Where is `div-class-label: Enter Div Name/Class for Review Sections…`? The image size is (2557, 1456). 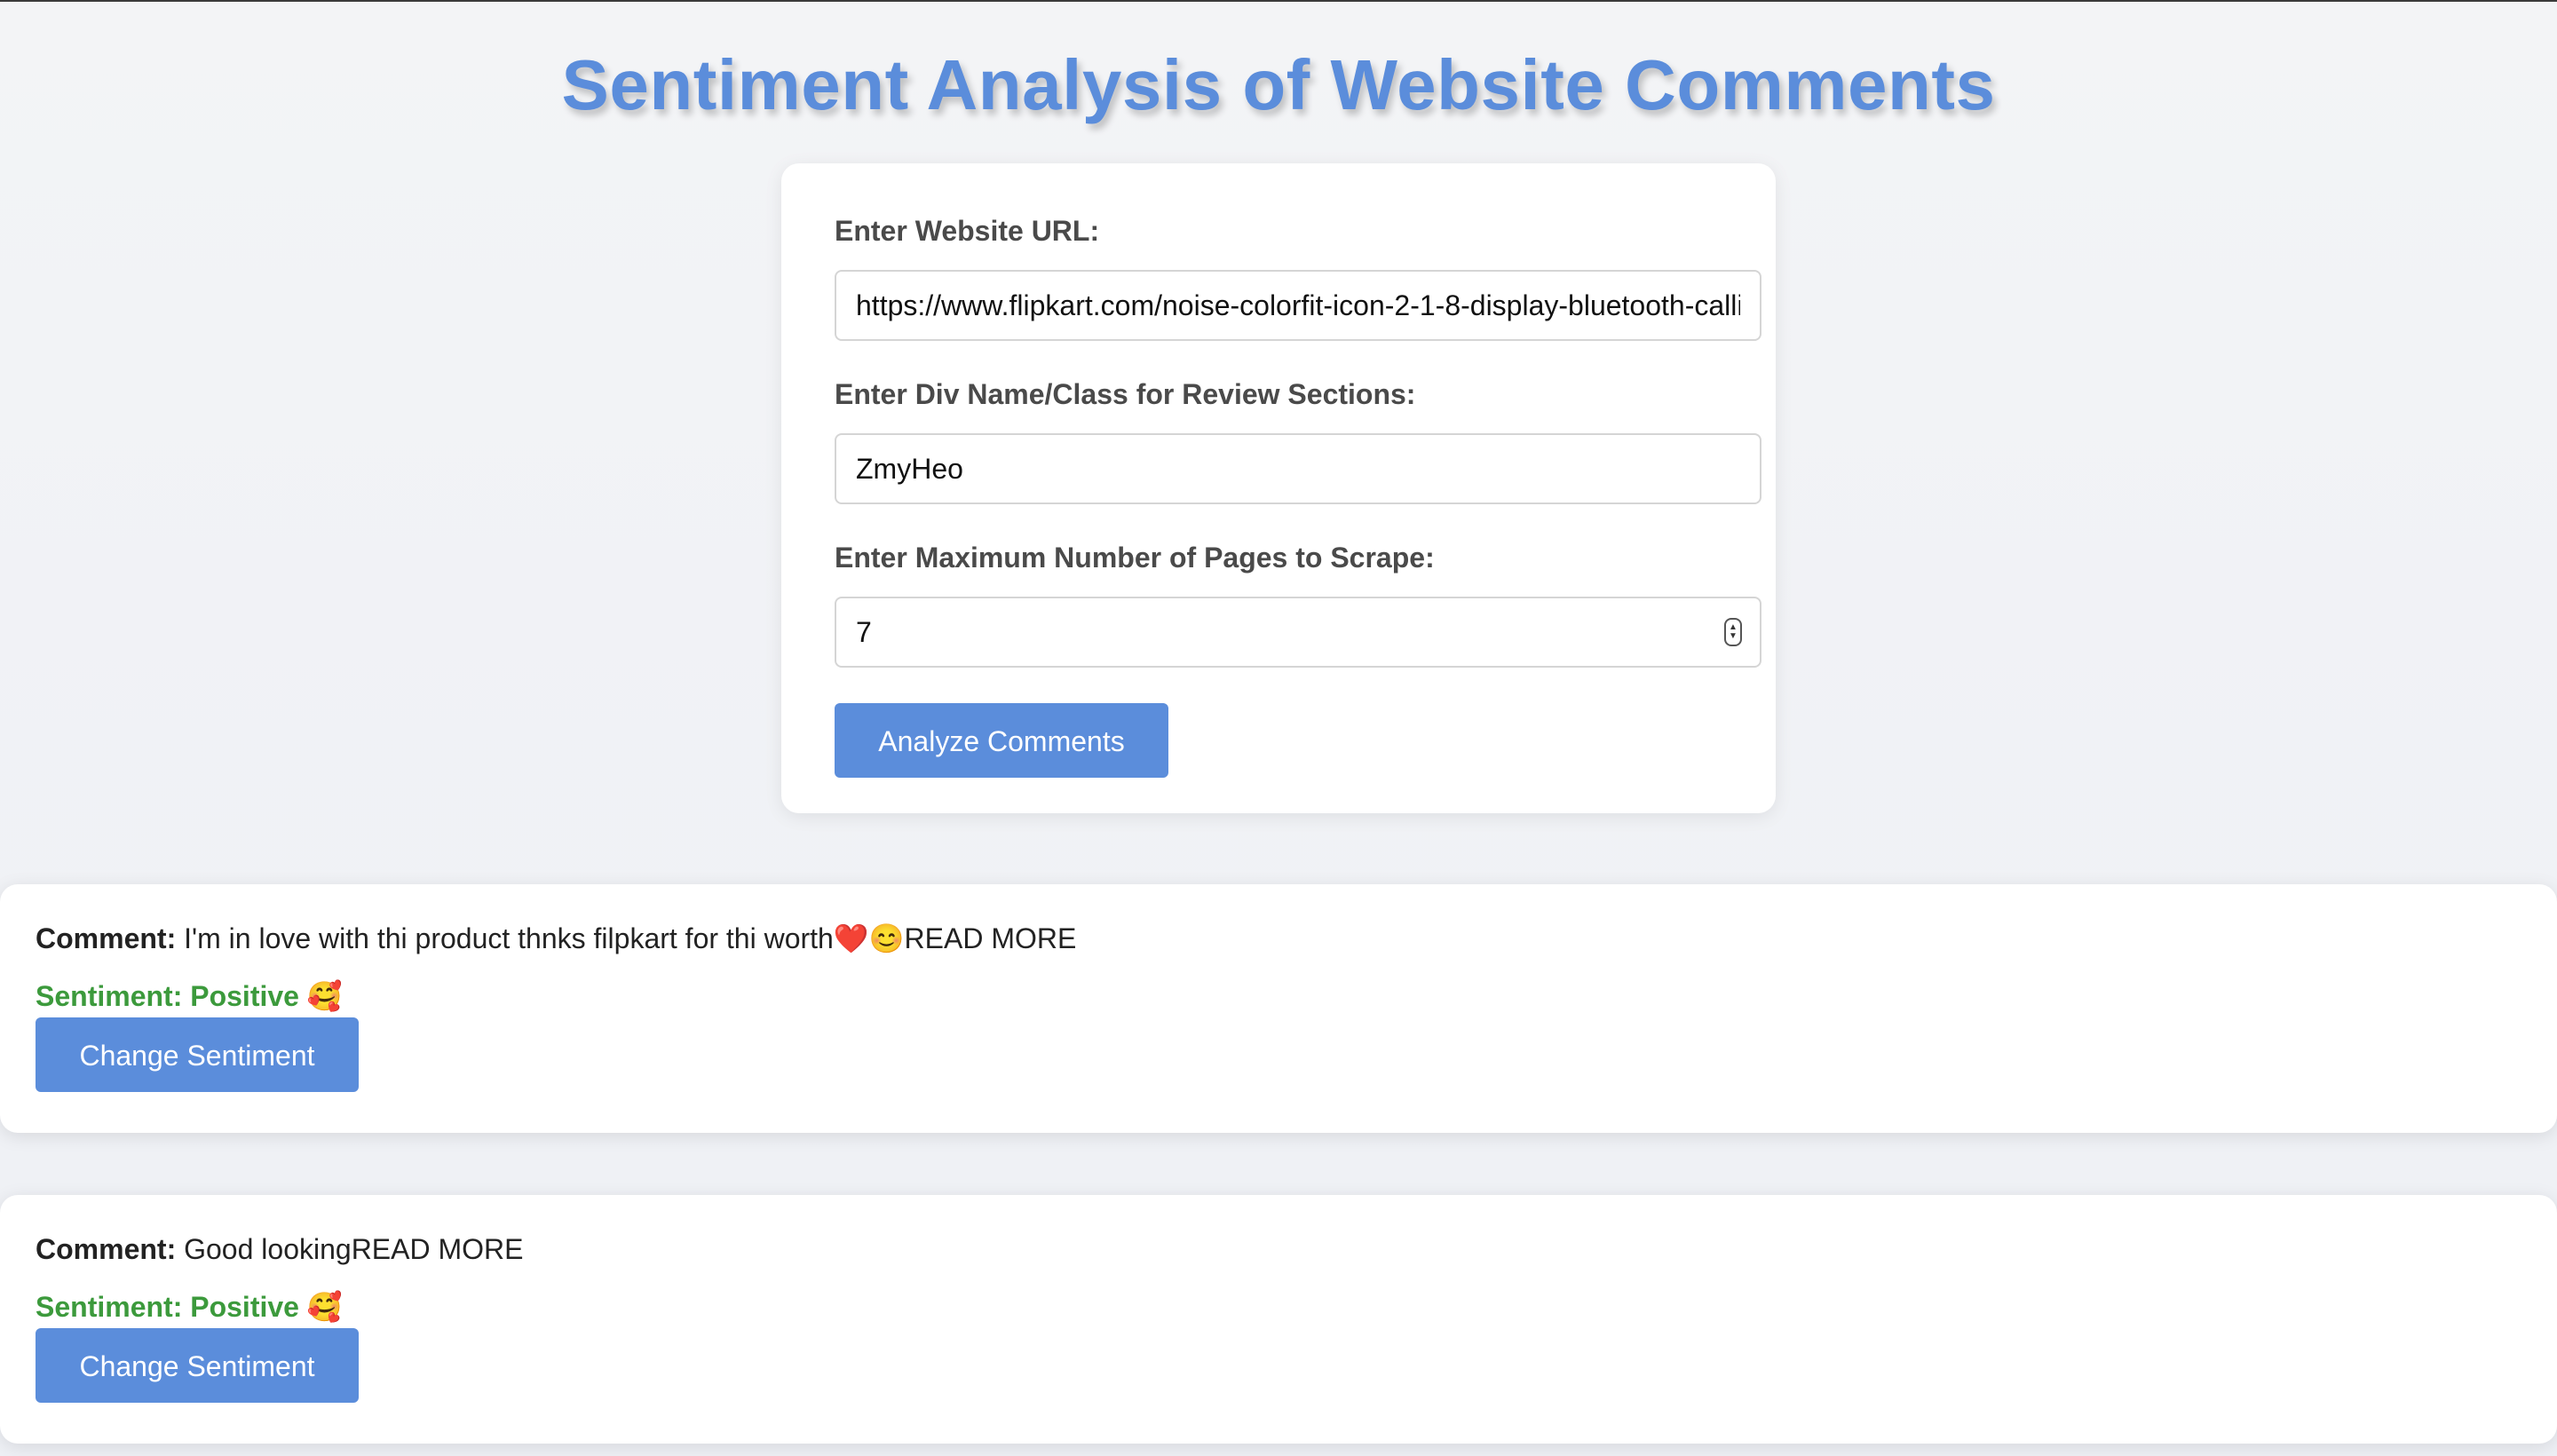 div-class-label: Enter Div Name/Class for Review Sections… is located at coordinates (1125, 394).